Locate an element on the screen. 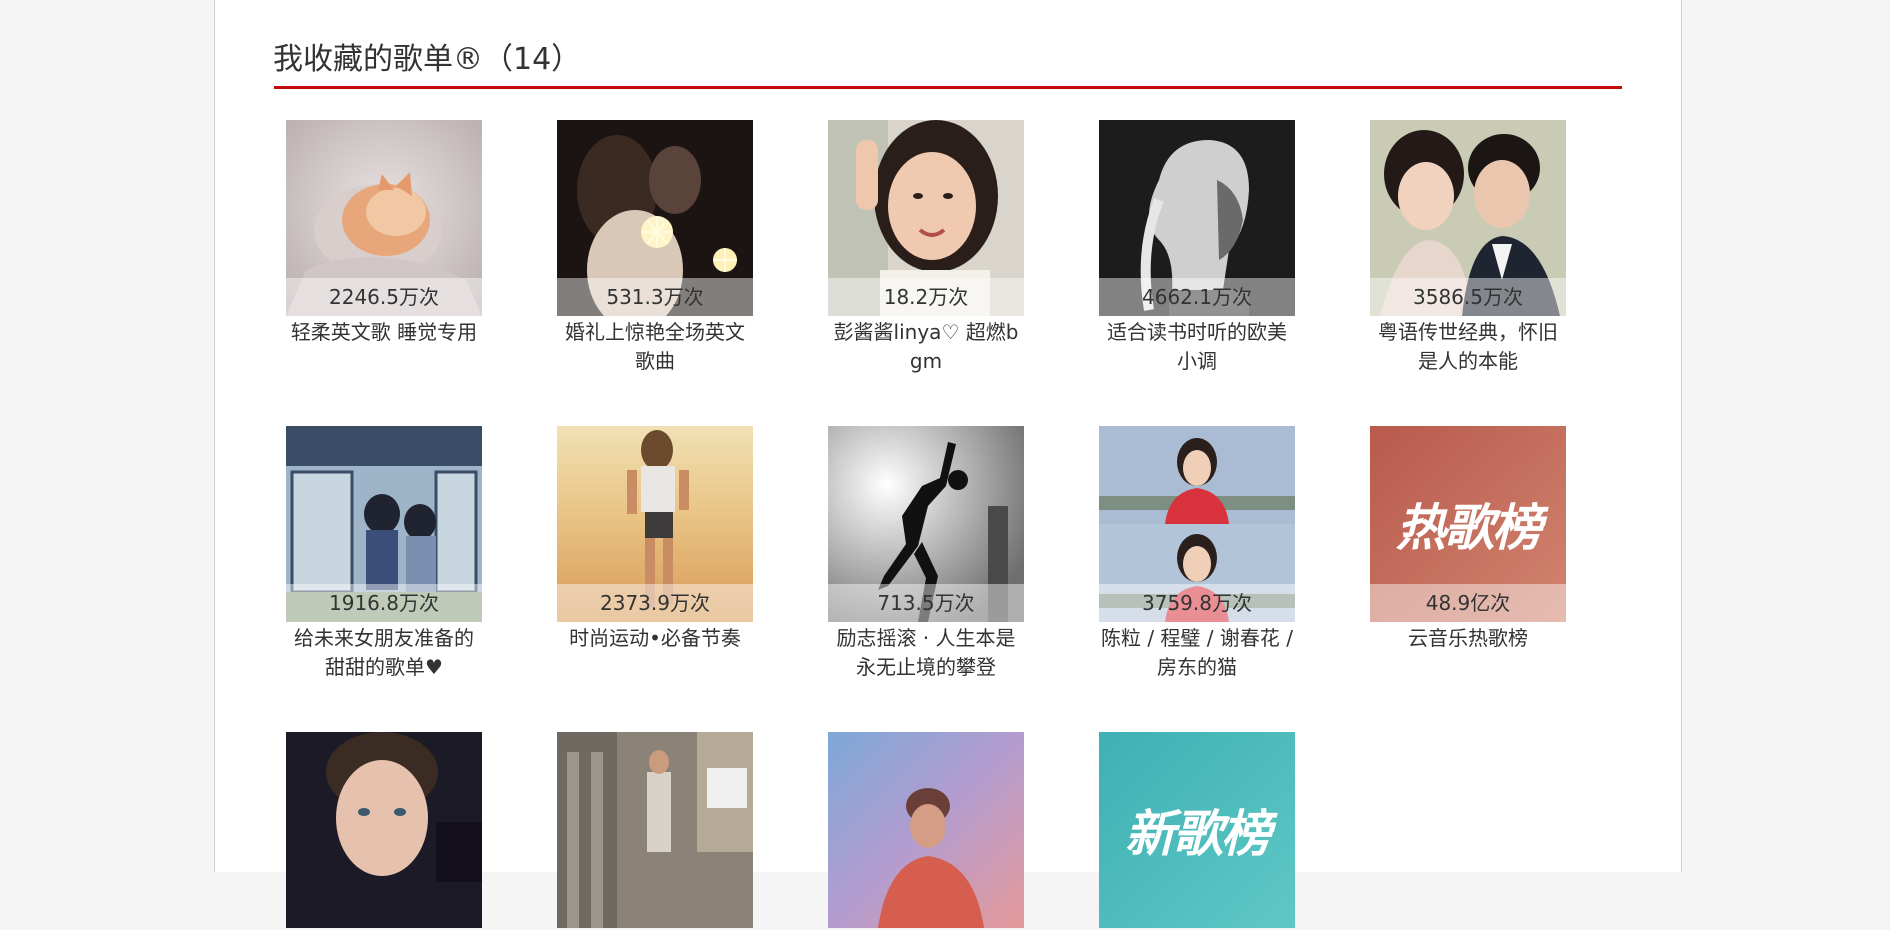 Image resolution: width=1890 pixels, height=930 pixels. play-count: 531.3万次 is located at coordinates (655, 297).